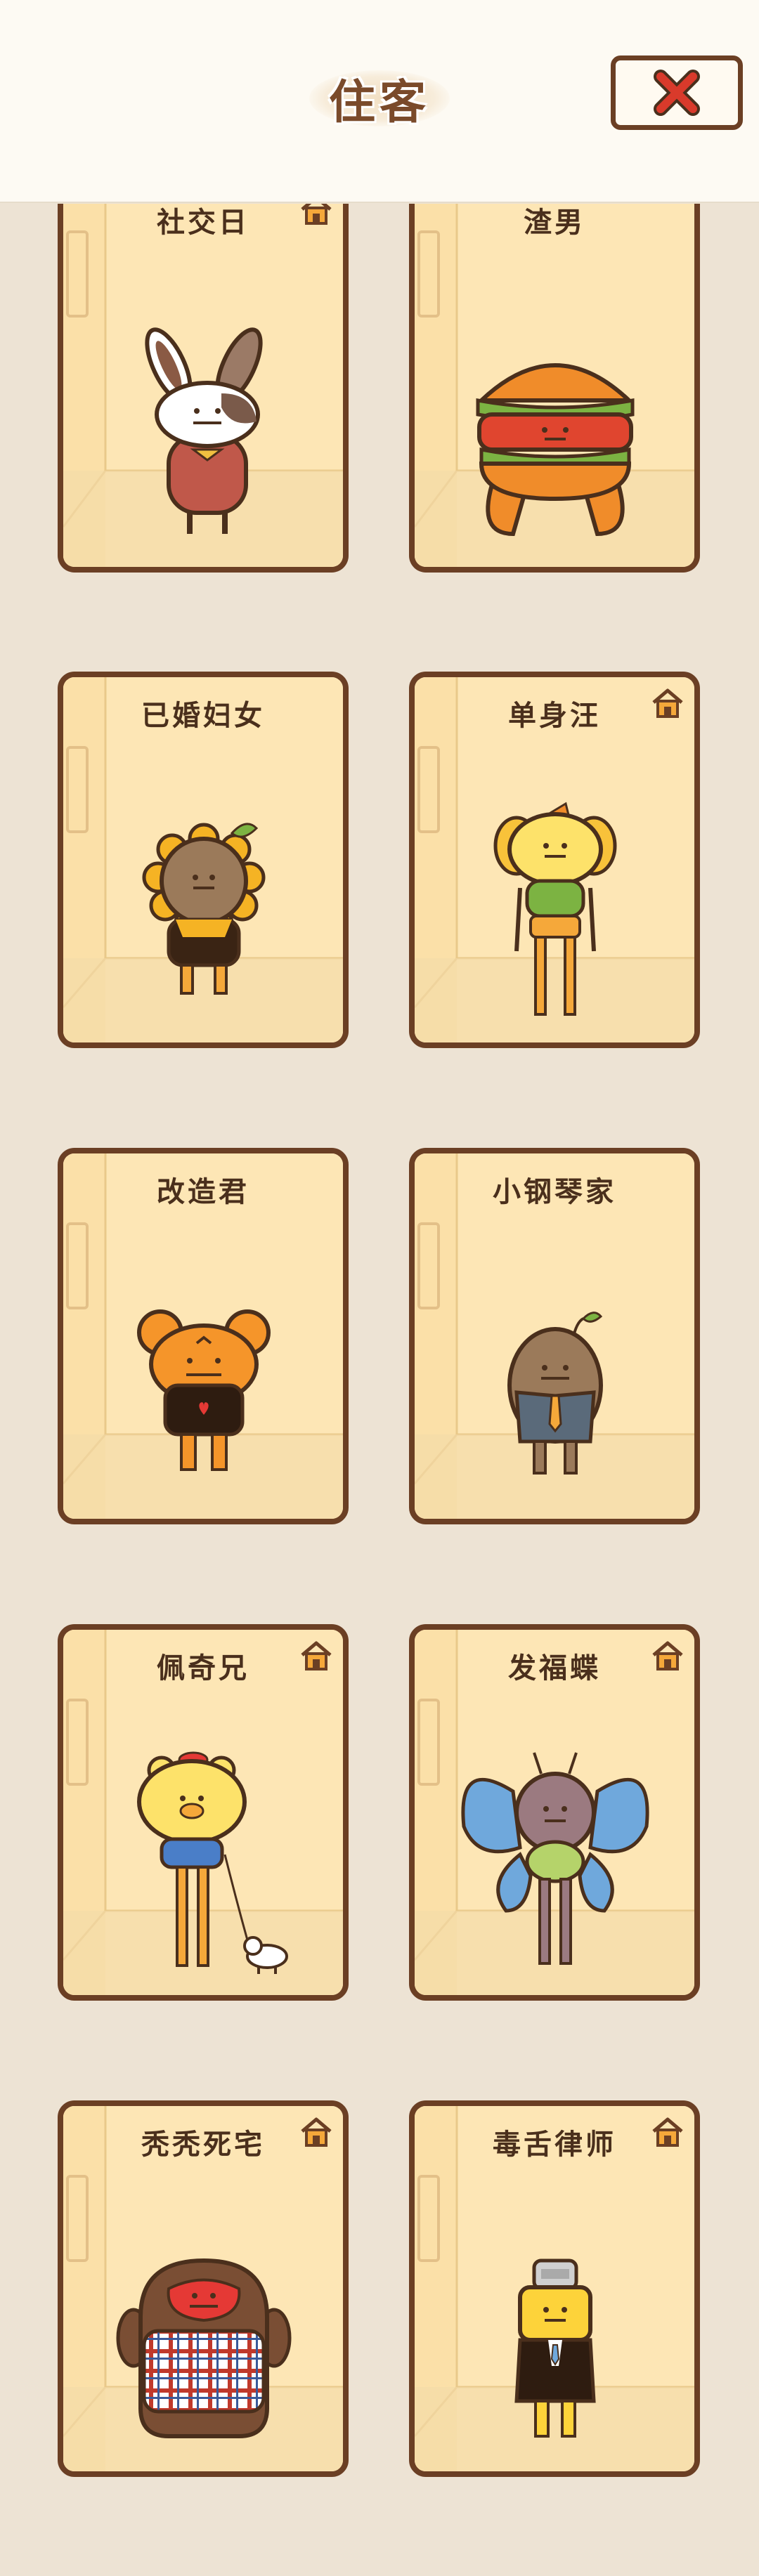 The height and width of the screenshot is (2576, 759). What do you see at coordinates (554, 2289) in the screenshot?
I see `resident-card: 毒舌律师` at bounding box center [554, 2289].